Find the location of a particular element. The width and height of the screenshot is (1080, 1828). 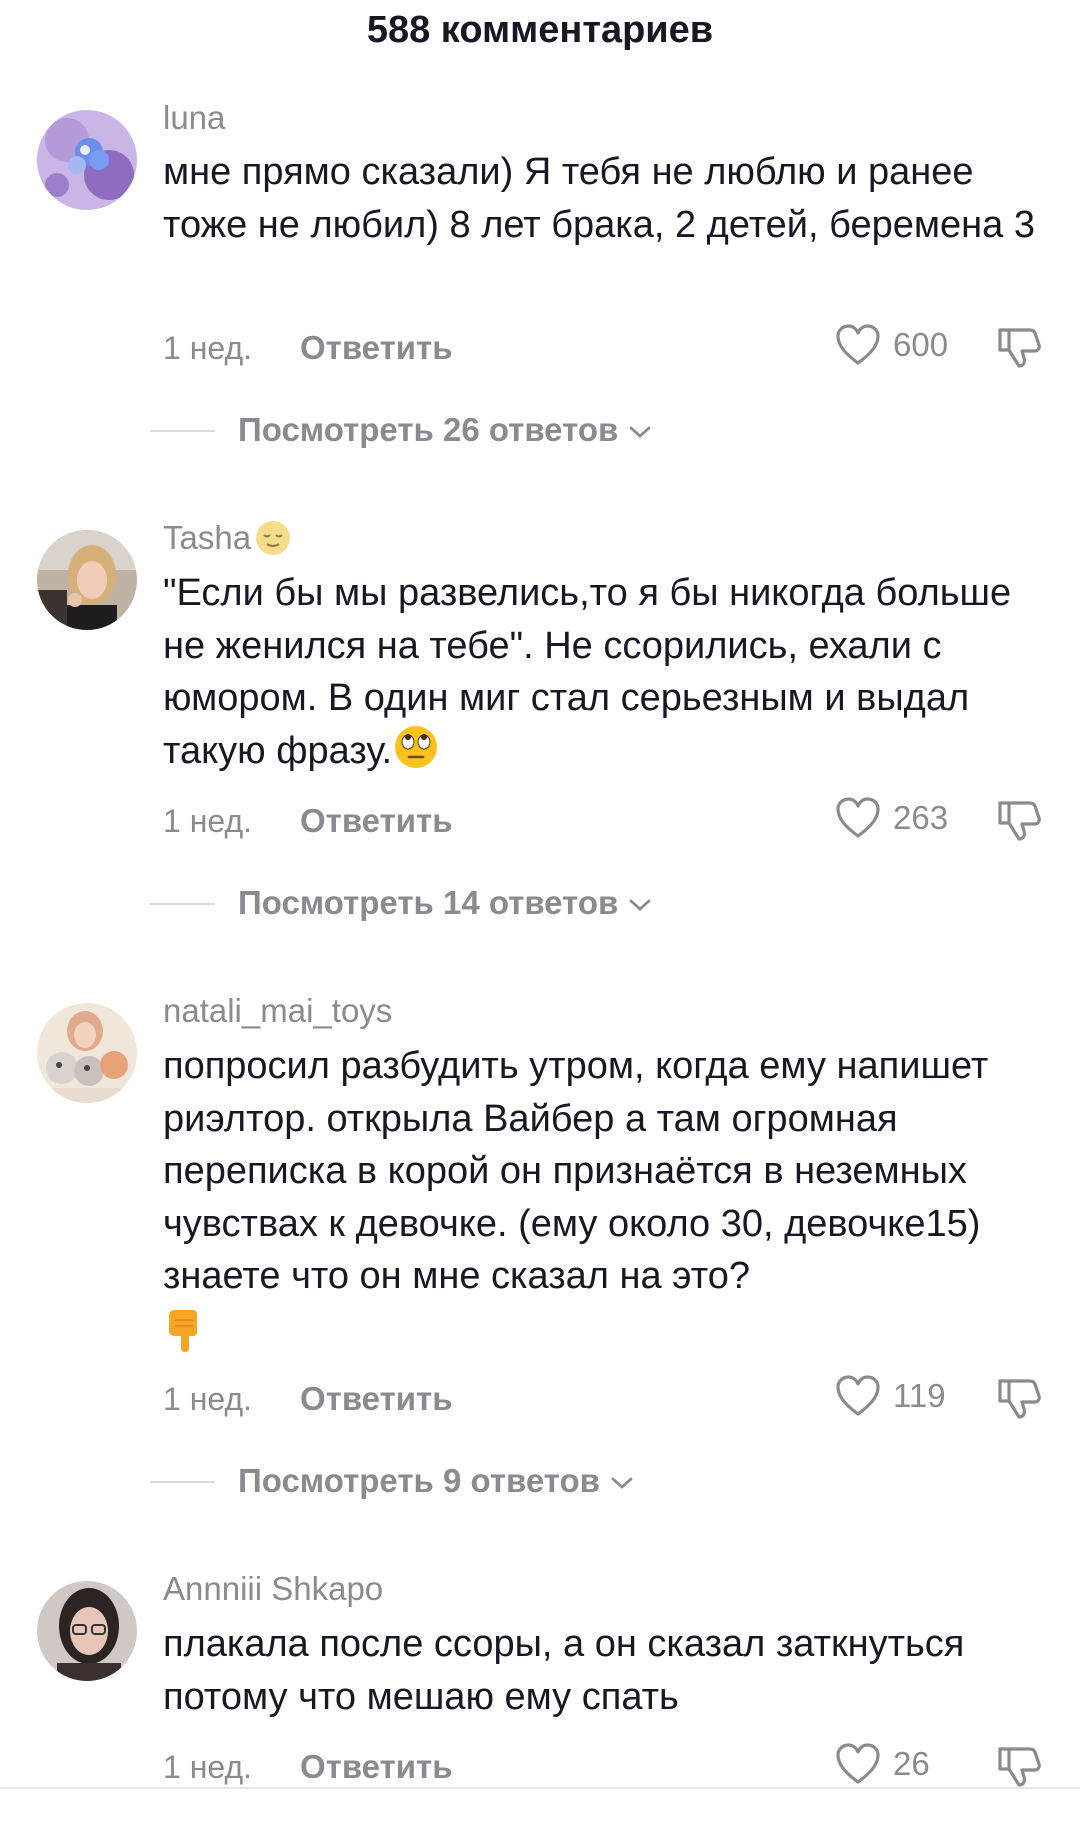

view-replies-row: Посмотреть 14 ответов is located at coordinates (540, 903).